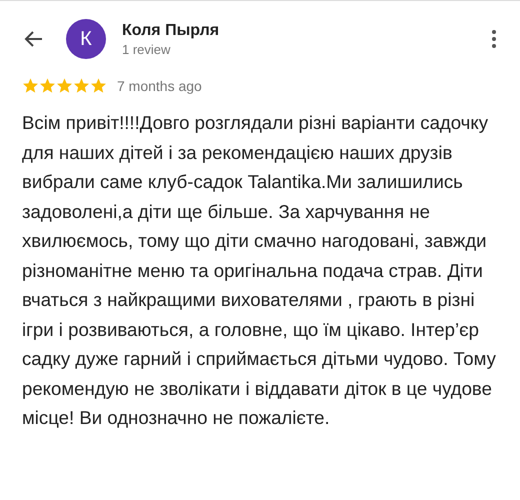 The width and height of the screenshot is (520, 500). Describe the element at coordinates (302, 31) in the screenshot. I see `reviewer-name: Коля Пырля` at that location.